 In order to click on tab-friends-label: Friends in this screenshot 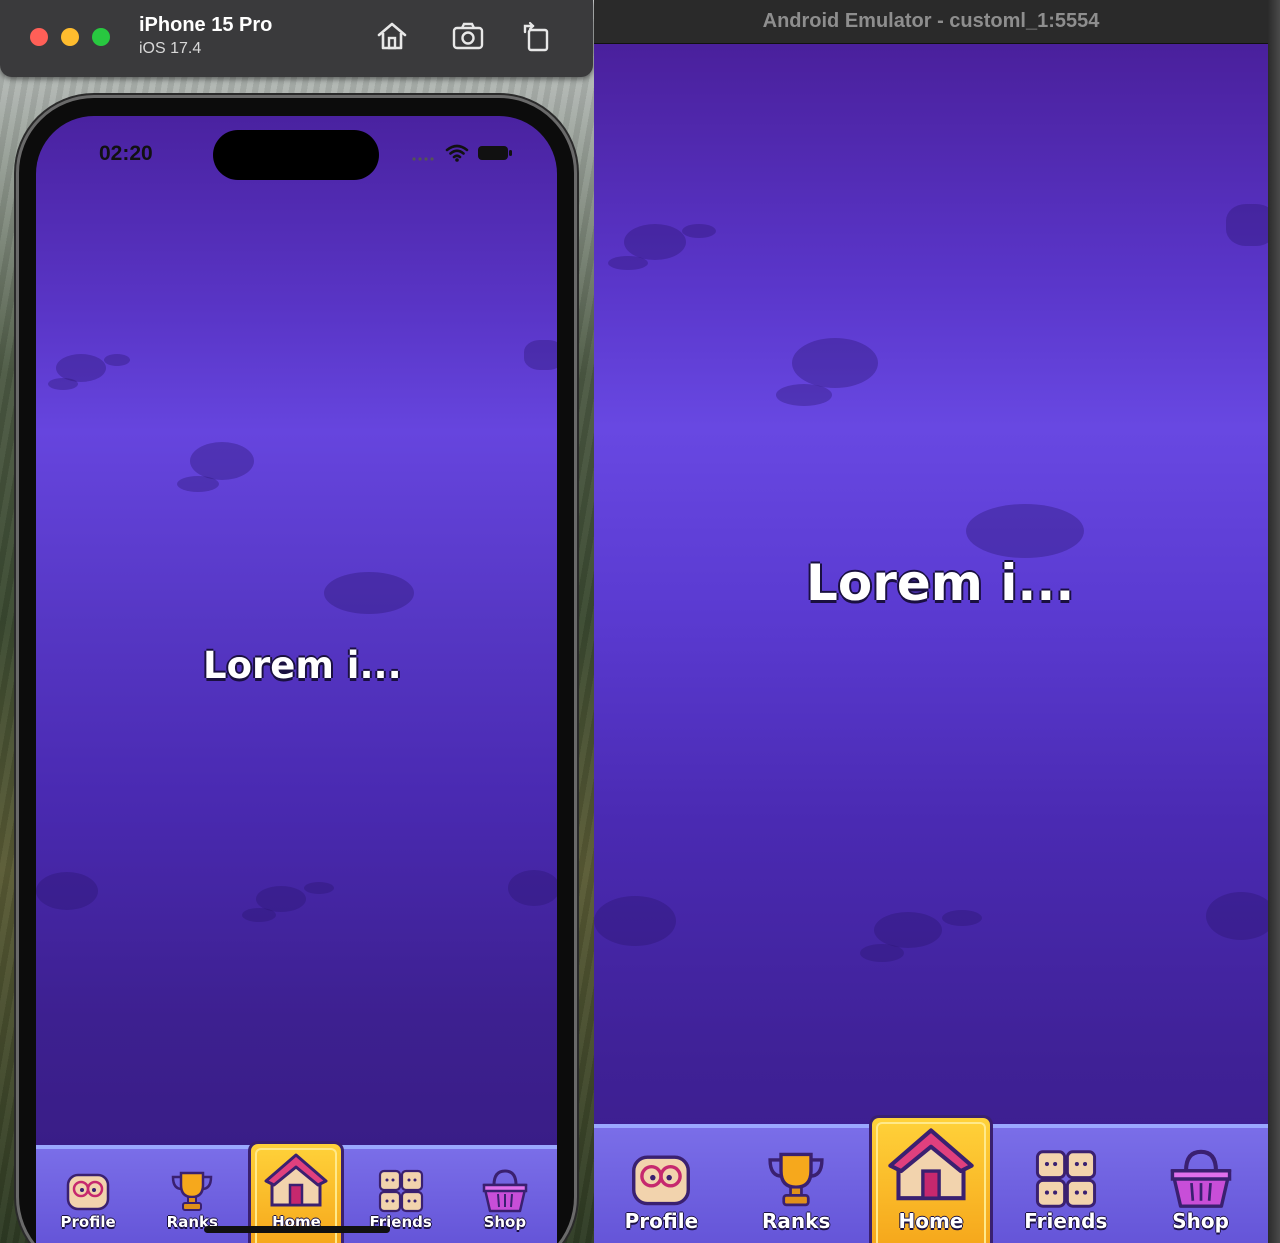, I will do `click(1066, 1221)`.